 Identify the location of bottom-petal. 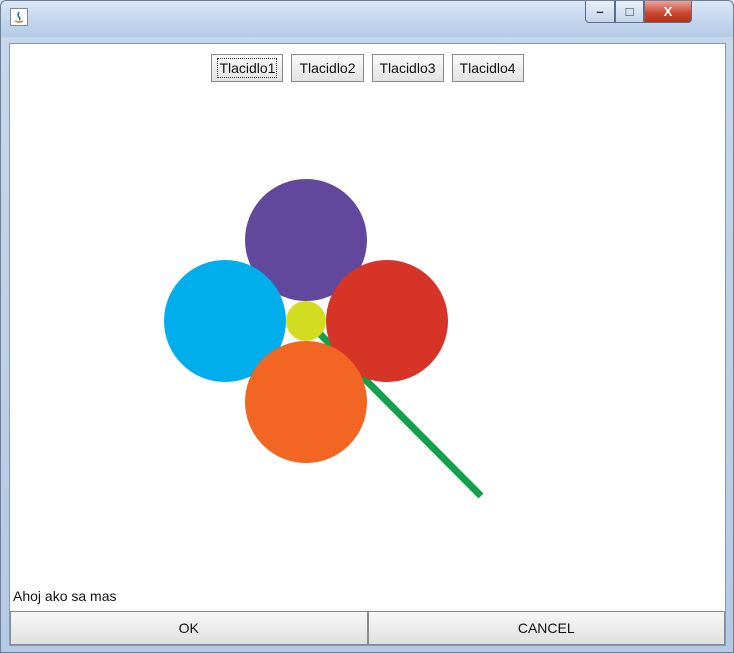
(306, 402).